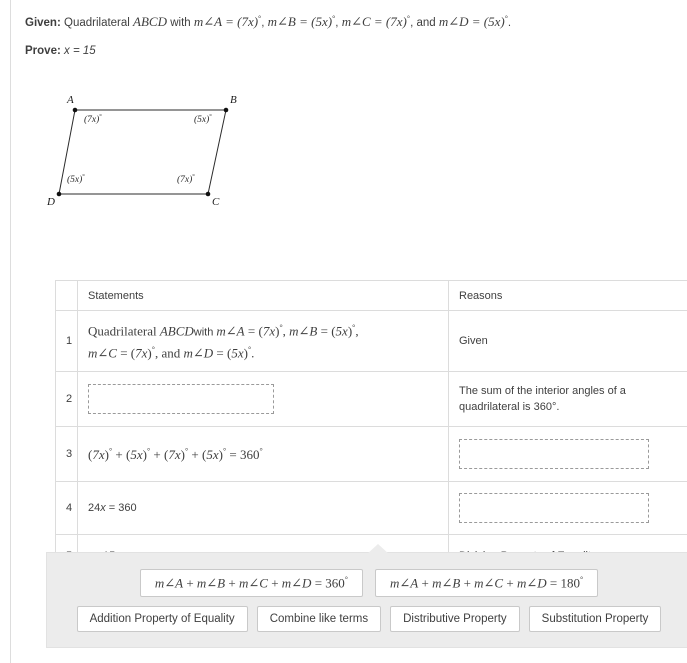  I want to click on given-angle-d: m∠D = (5x), so click(471, 21).